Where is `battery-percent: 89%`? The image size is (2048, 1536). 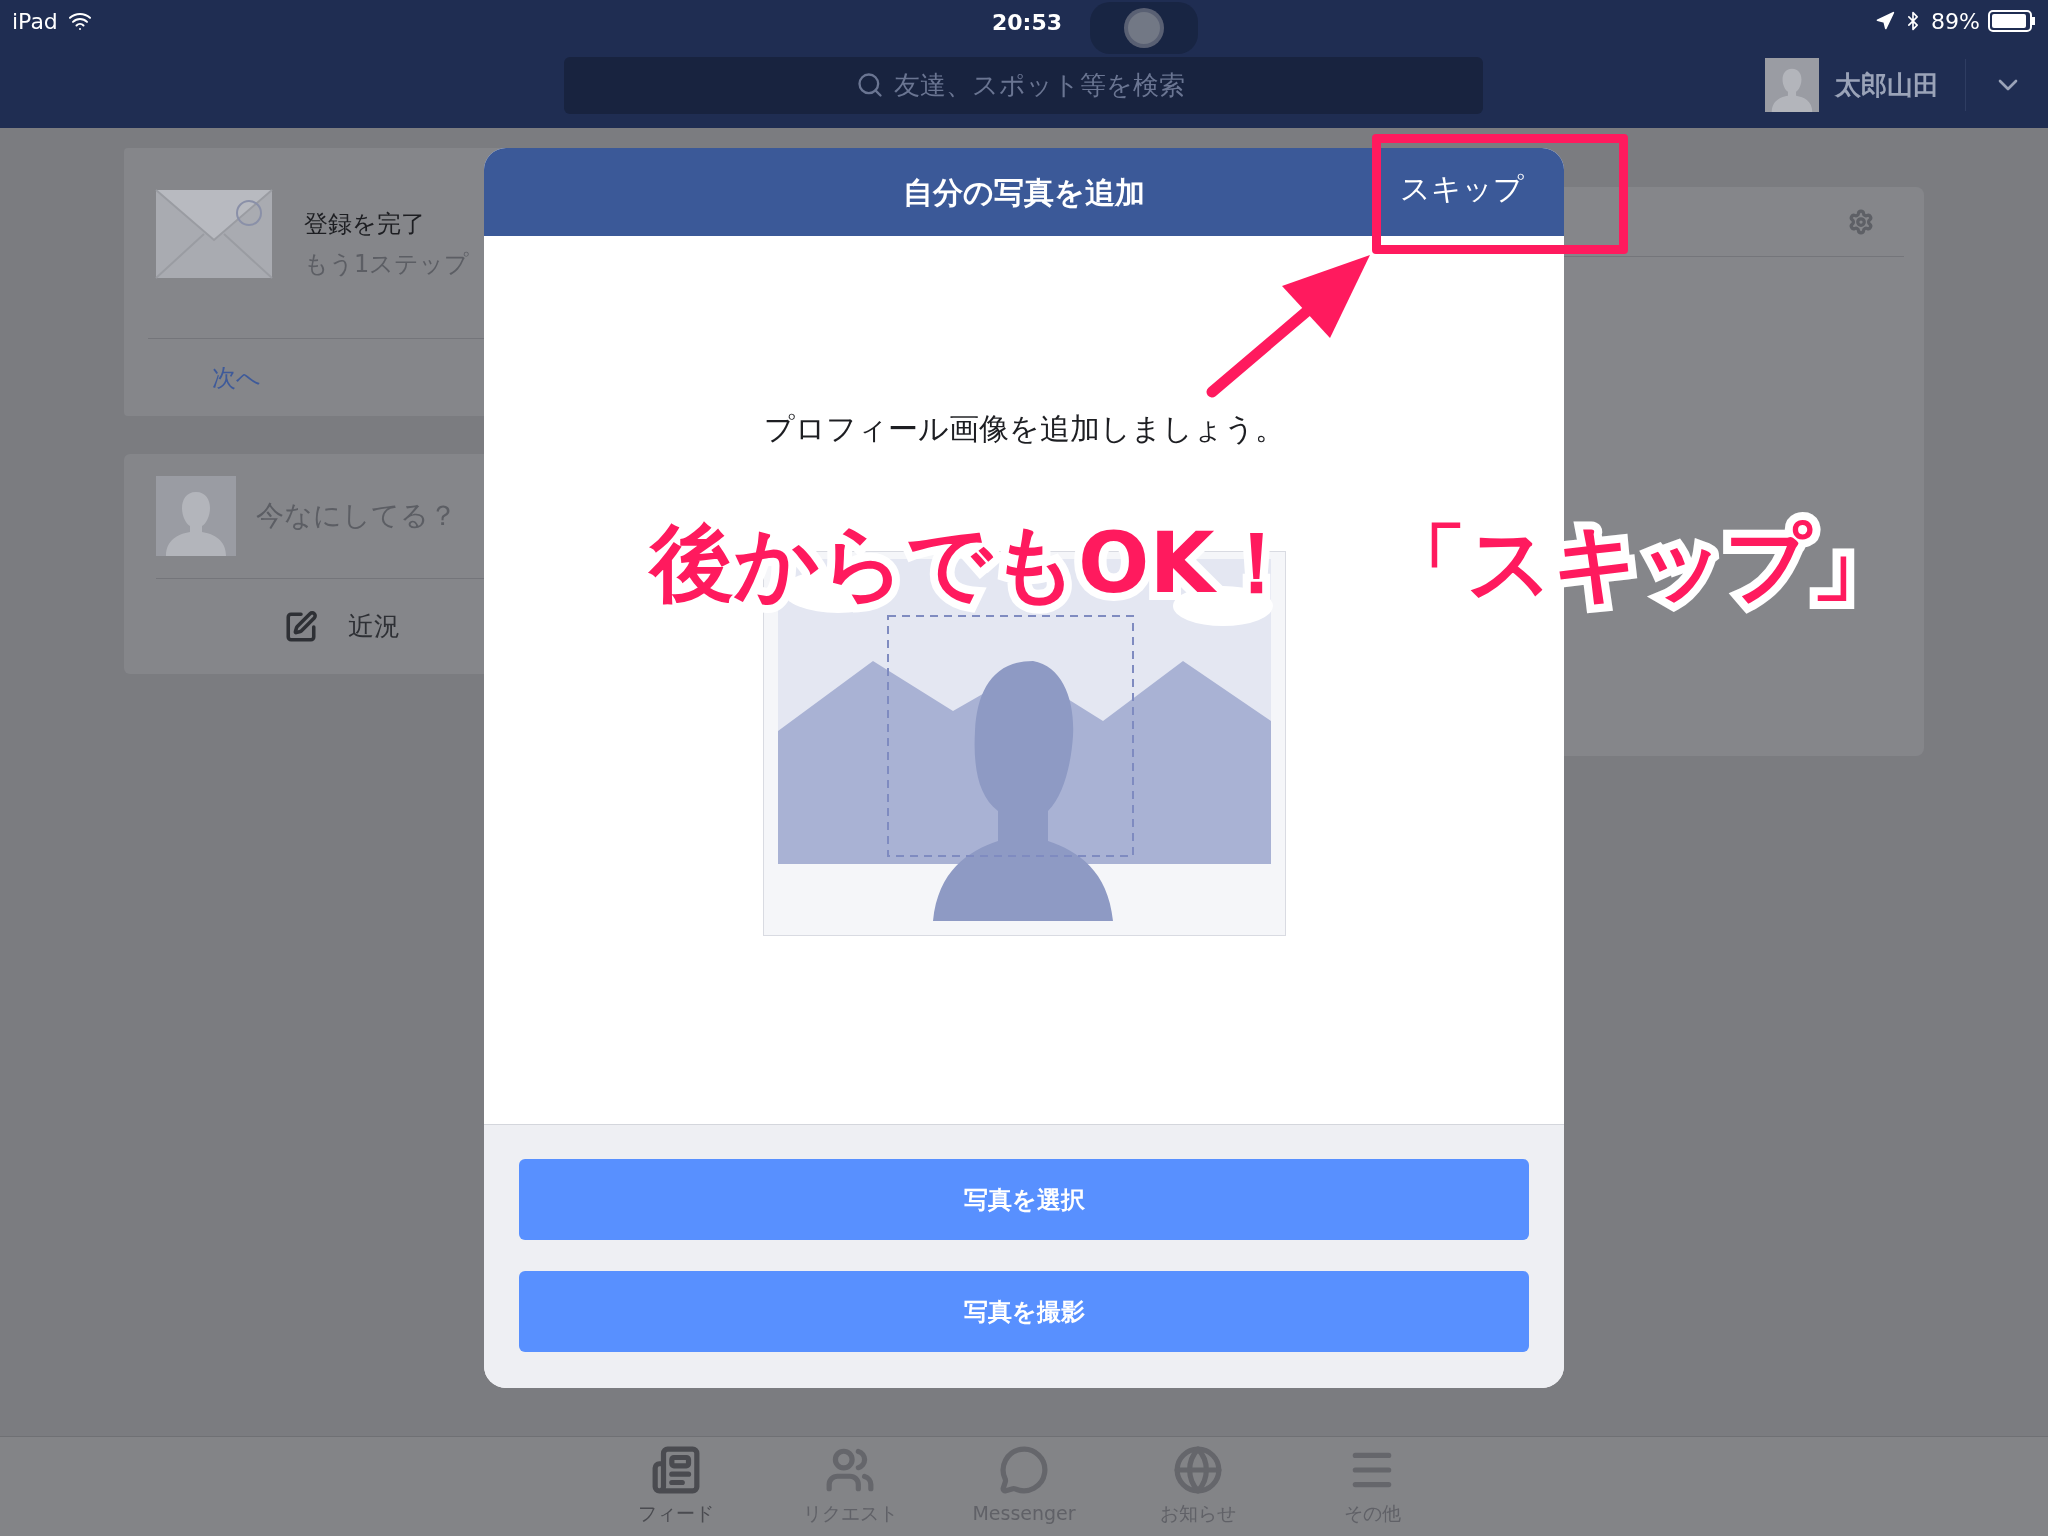
battery-percent: 89% is located at coordinates (1955, 21).